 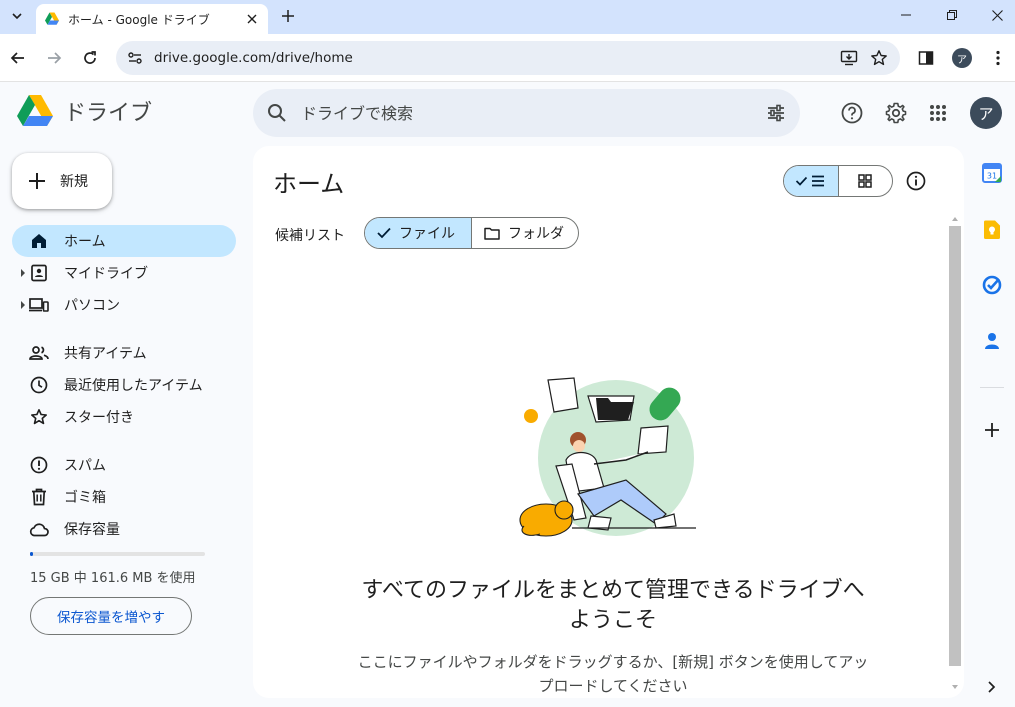 I want to click on new-button: 新規, so click(x=62, y=181).